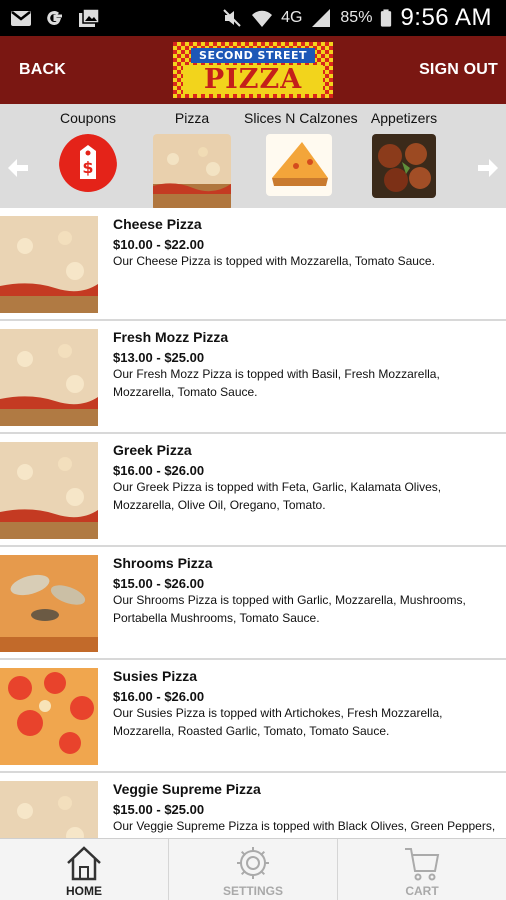  Describe the element at coordinates (163, 563) in the screenshot. I see `item-name: Shrooms Pizza` at that location.